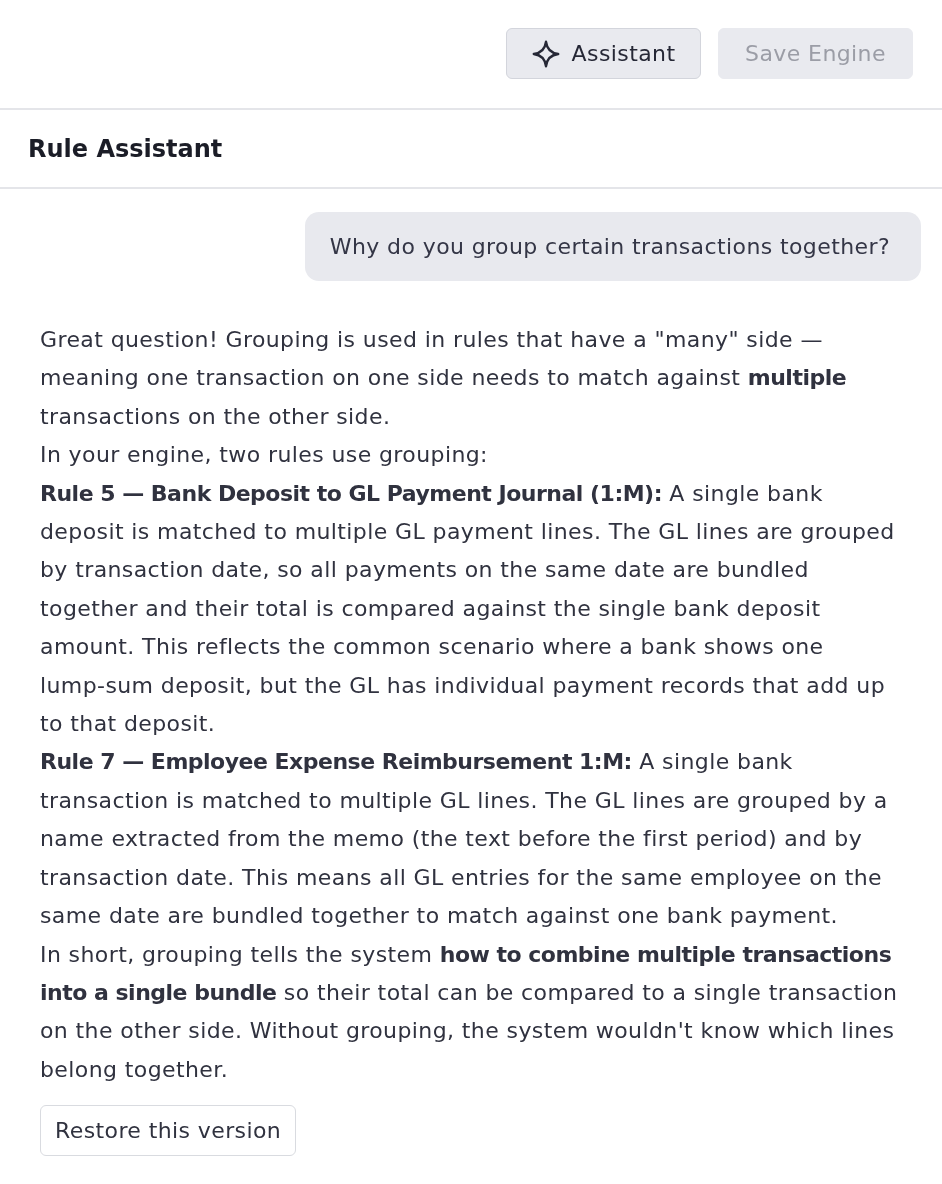  What do you see at coordinates (612, 246) in the screenshot?
I see `user-message: Why do you group certain transactions together?` at bounding box center [612, 246].